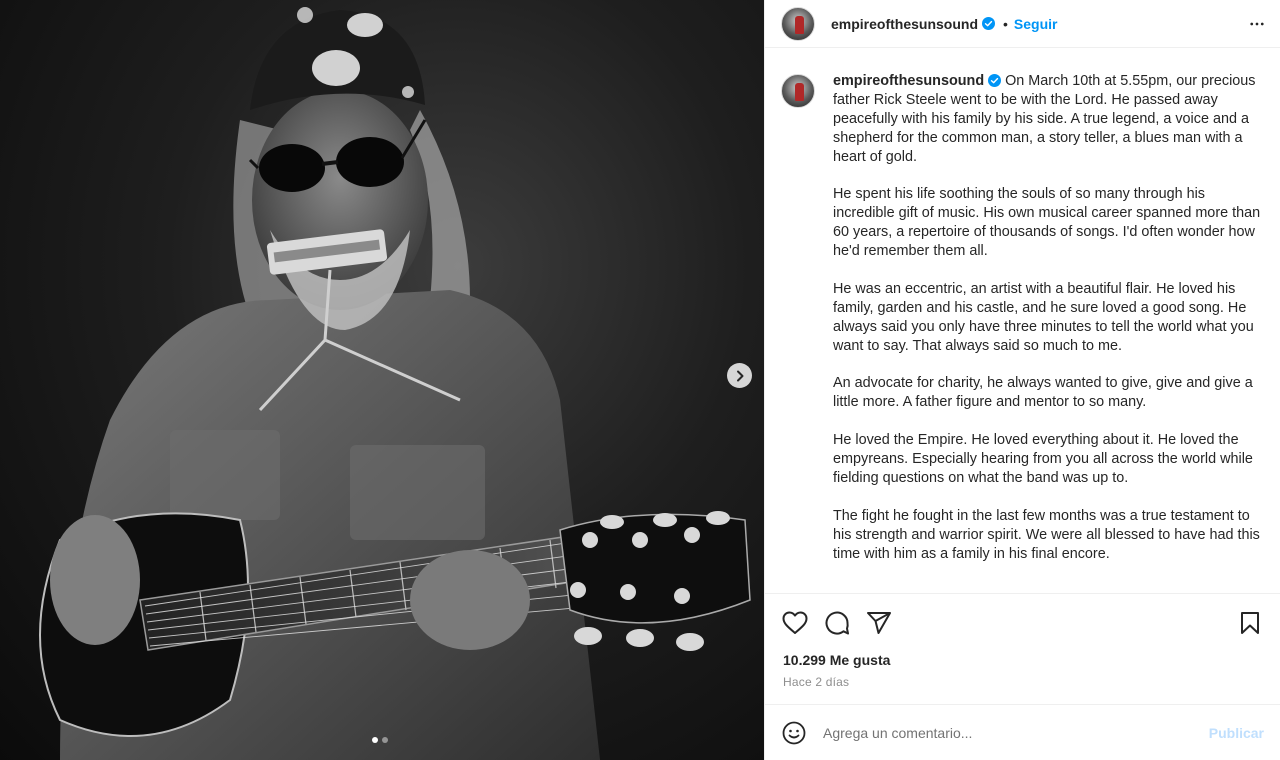 The image size is (1280, 760). Describe the element at coordinates (816, 682) in the screenshot. I see `post-timestamp: Hace 2 días` at that location.